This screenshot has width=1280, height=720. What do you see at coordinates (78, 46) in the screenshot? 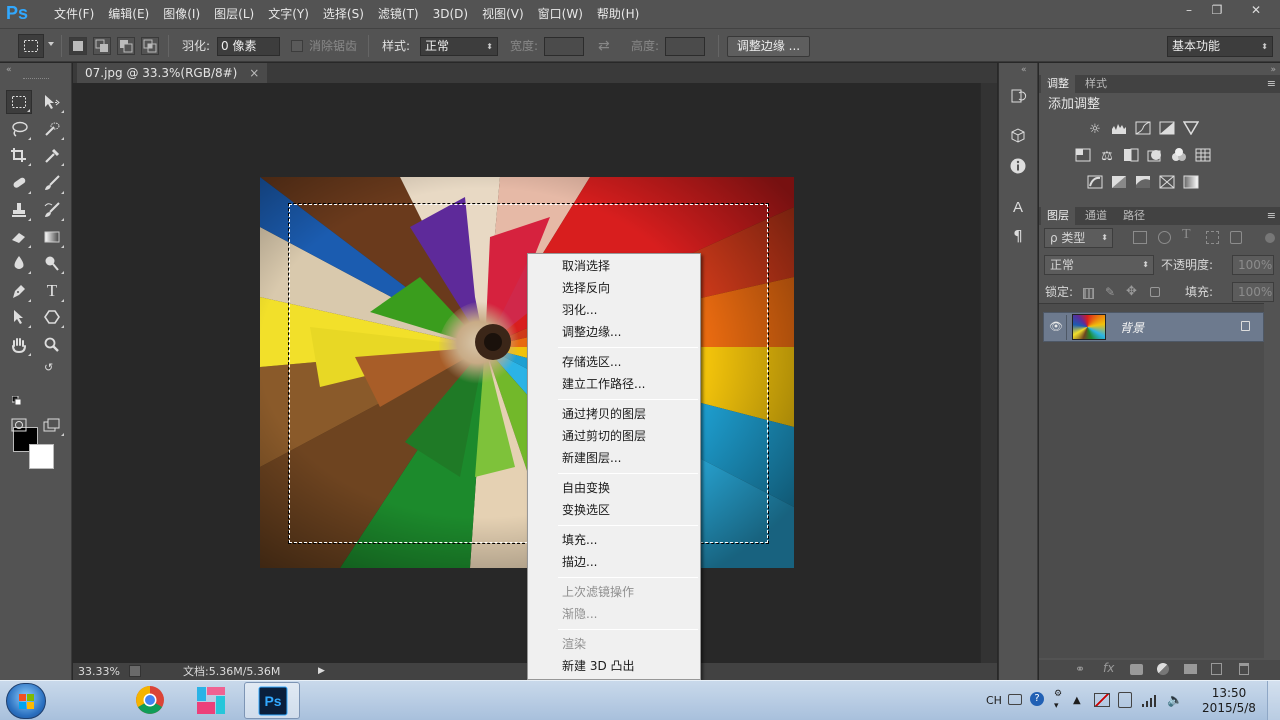
I see `new-selection-icon` at bounding box center [78, 46].